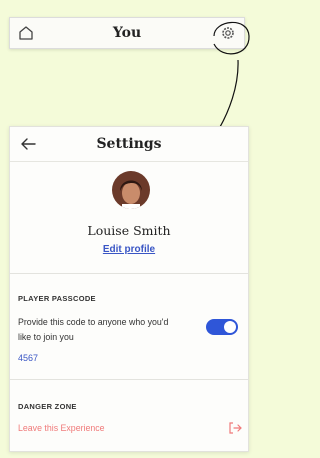  Describe the element at coordinates (28, 358) in the screenshot. I see `passcode-value: 4567` at that location.